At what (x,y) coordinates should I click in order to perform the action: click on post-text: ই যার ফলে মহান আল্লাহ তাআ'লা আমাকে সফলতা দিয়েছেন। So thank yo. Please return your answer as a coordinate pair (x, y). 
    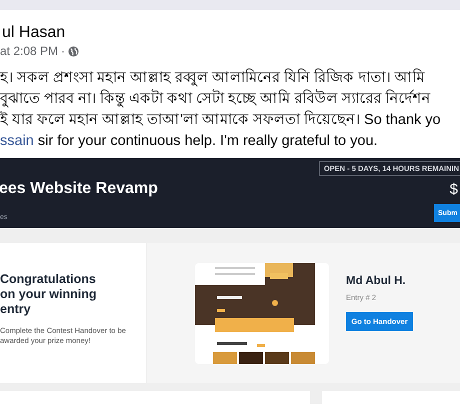
    Looking at the image, I should click on (221, 120).